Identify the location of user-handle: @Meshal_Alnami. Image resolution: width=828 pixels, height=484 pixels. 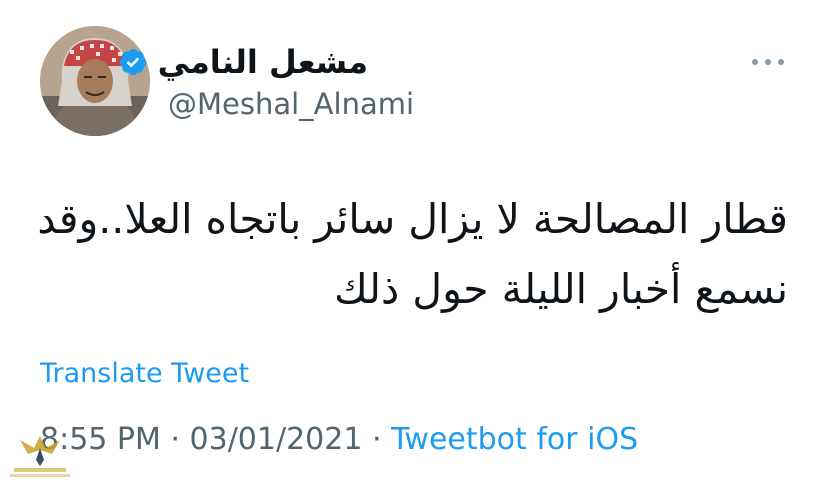
(291, 104).